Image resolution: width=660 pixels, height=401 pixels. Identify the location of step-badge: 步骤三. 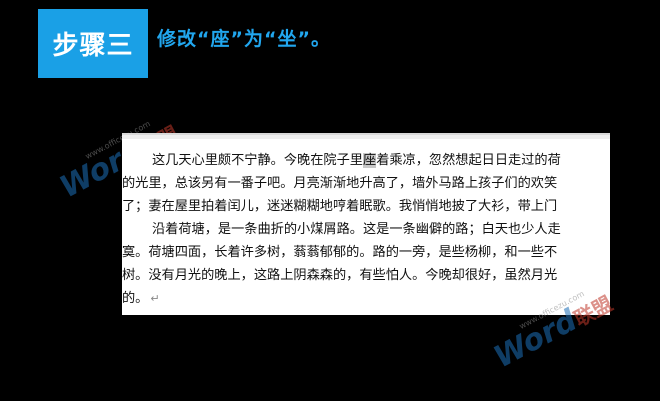
(93, 43).